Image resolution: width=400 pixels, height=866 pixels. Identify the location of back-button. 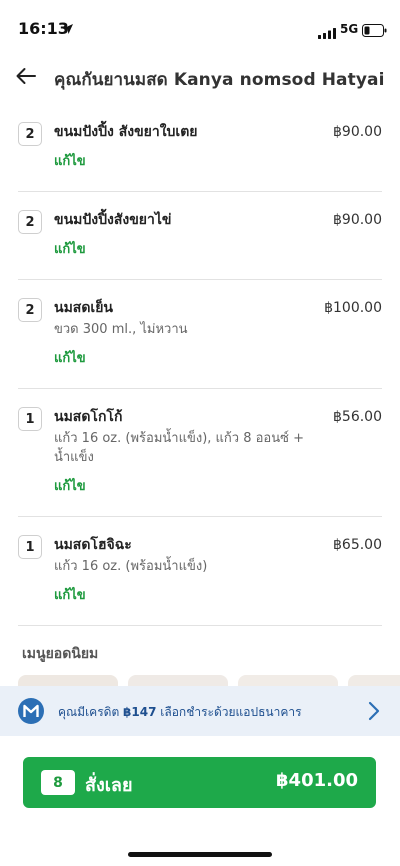
(26, 76).